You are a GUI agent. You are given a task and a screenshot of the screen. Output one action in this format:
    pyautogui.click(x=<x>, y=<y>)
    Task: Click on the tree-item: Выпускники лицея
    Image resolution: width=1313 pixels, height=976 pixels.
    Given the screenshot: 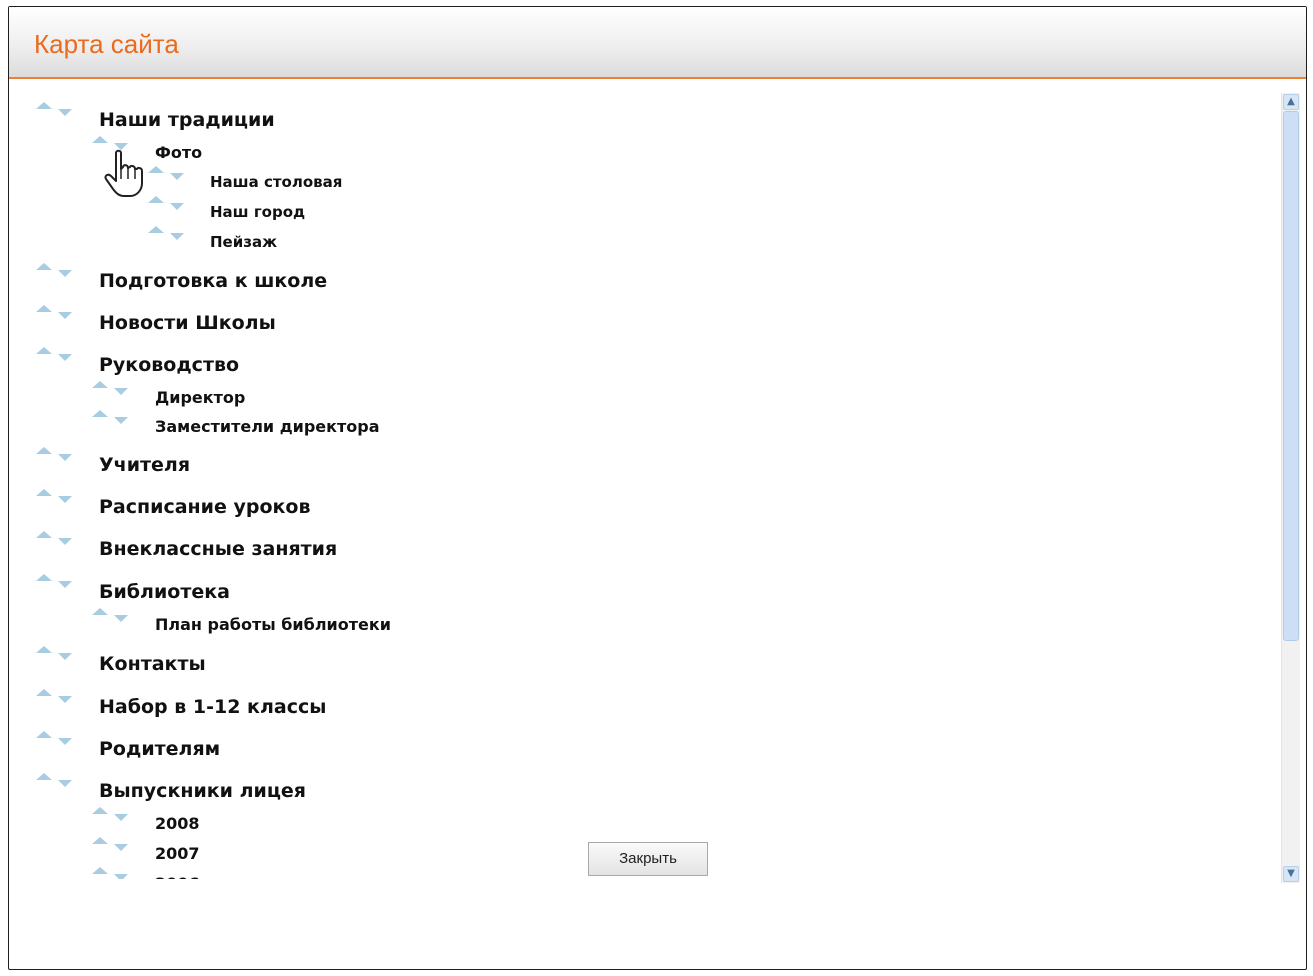 What is the action you would take?
    pyautogui.click(x=459, y=792)
    